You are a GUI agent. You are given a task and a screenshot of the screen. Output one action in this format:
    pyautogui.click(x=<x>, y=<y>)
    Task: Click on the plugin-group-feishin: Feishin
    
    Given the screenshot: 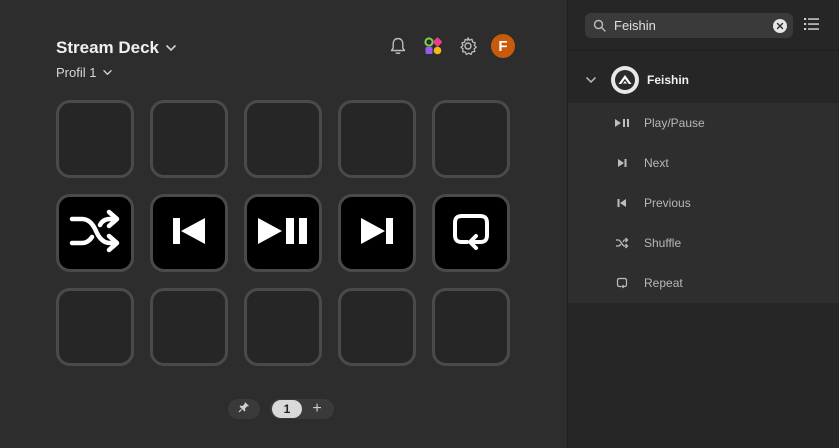 What is the action you would take?
    pyautogui.click(x=703, y=80)
    